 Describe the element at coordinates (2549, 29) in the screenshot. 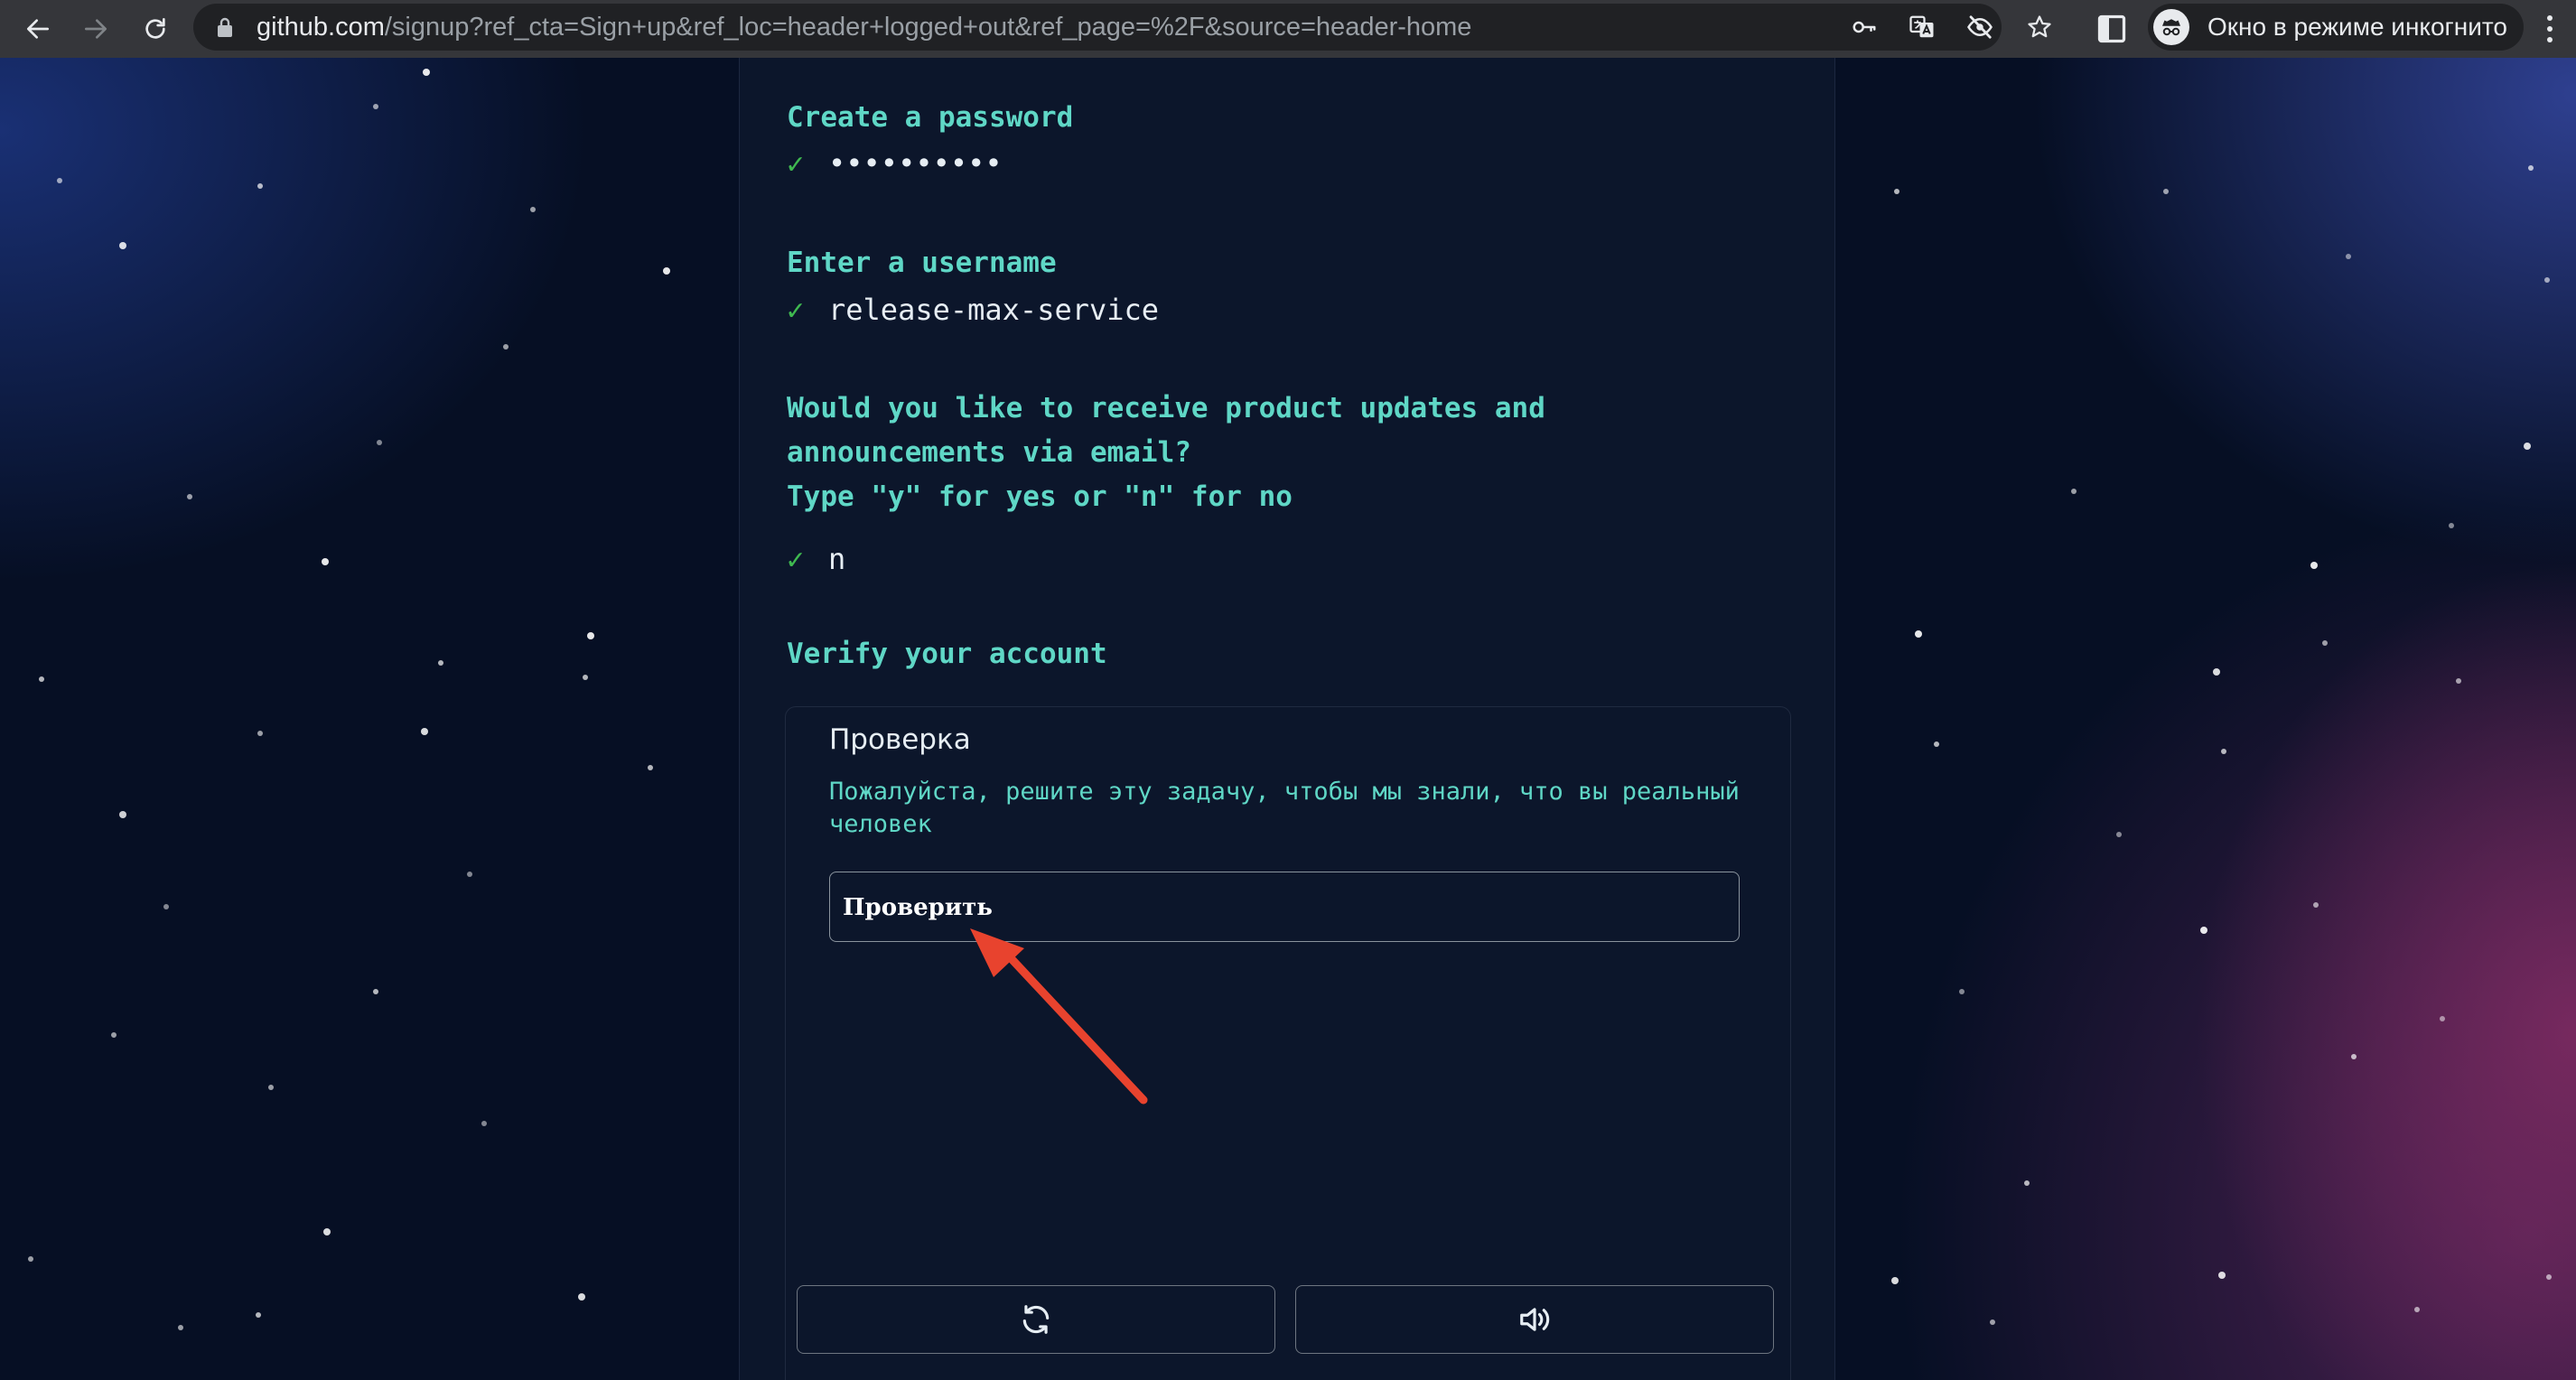

I see `more-menu-icon` at that location.